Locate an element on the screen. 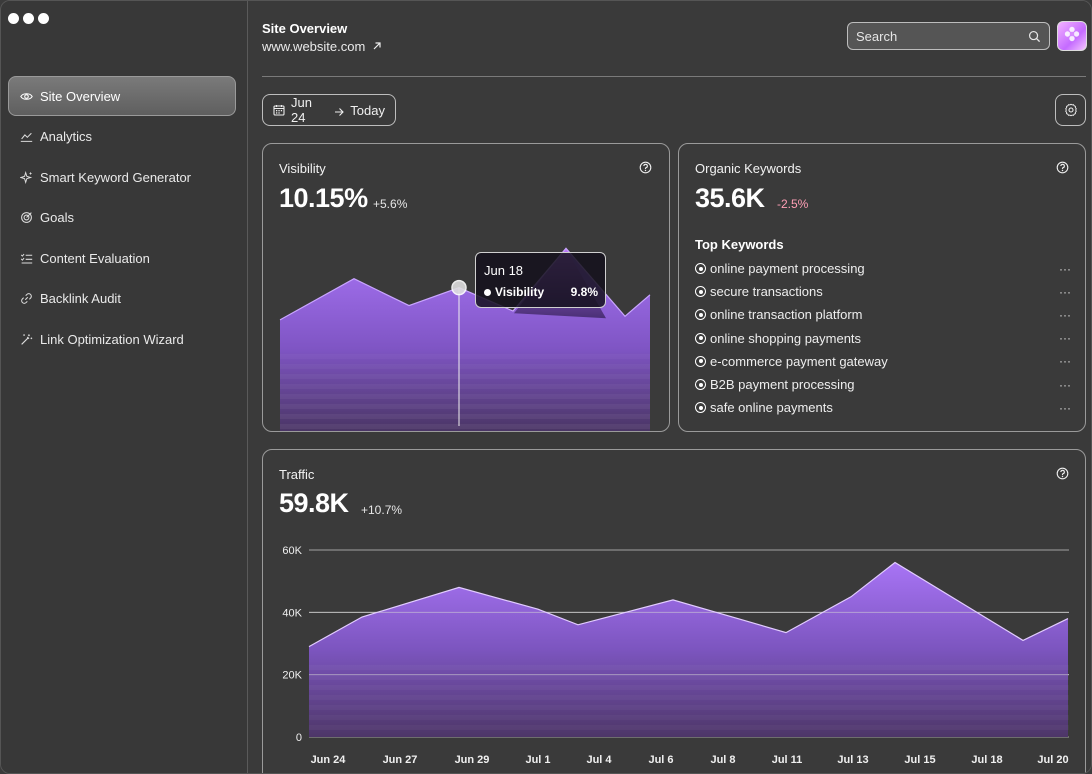 Image resolution: width=1092 pixels, height=774 pixels. sidebar-item-label: Site Overview is located at coordinates (80, 96).